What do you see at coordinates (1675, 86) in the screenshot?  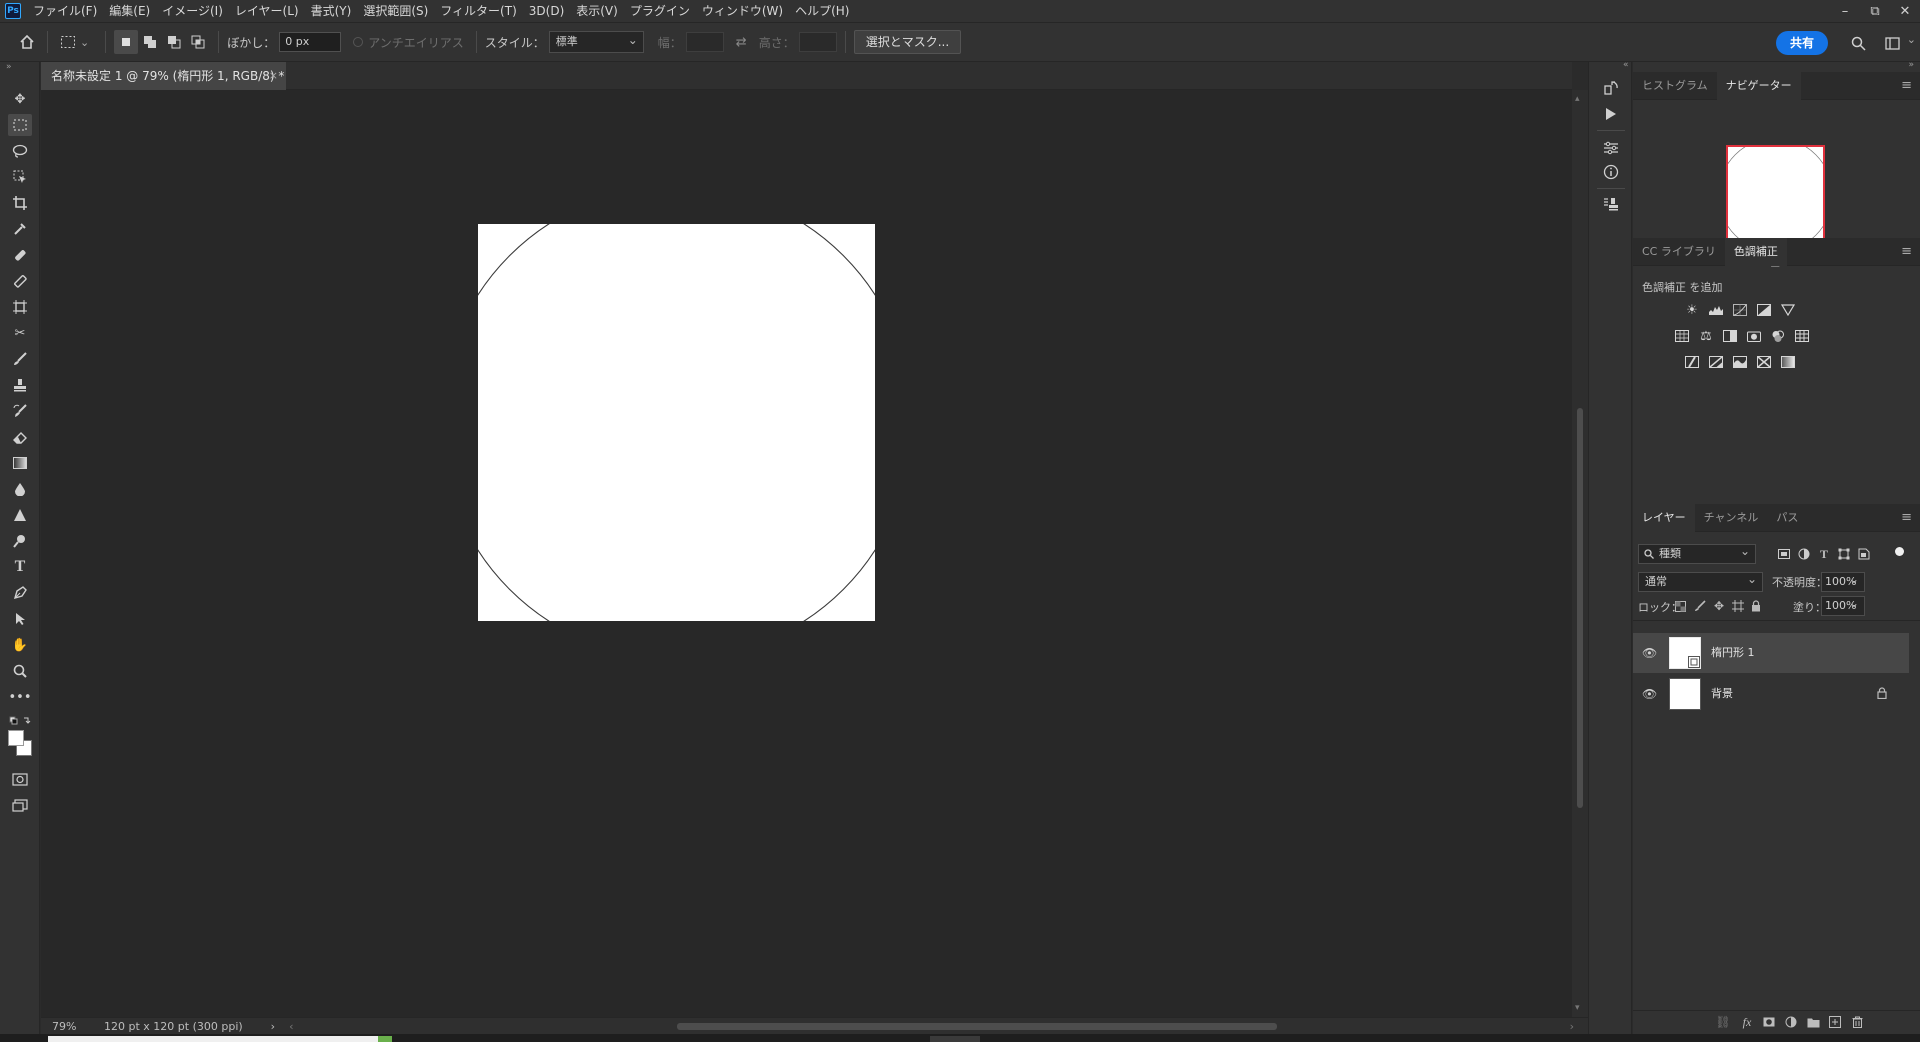 I see `tab-histogram: ヒストグラム` at bounding box center [1675, 86].